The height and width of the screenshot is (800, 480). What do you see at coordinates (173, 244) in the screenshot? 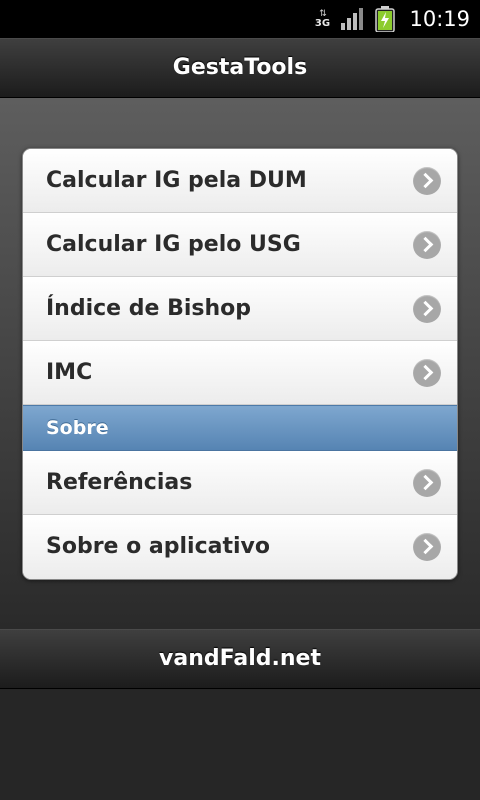
I see `menu-item-label: Calcular IG pelo USG` at bounding box center [173, 244].